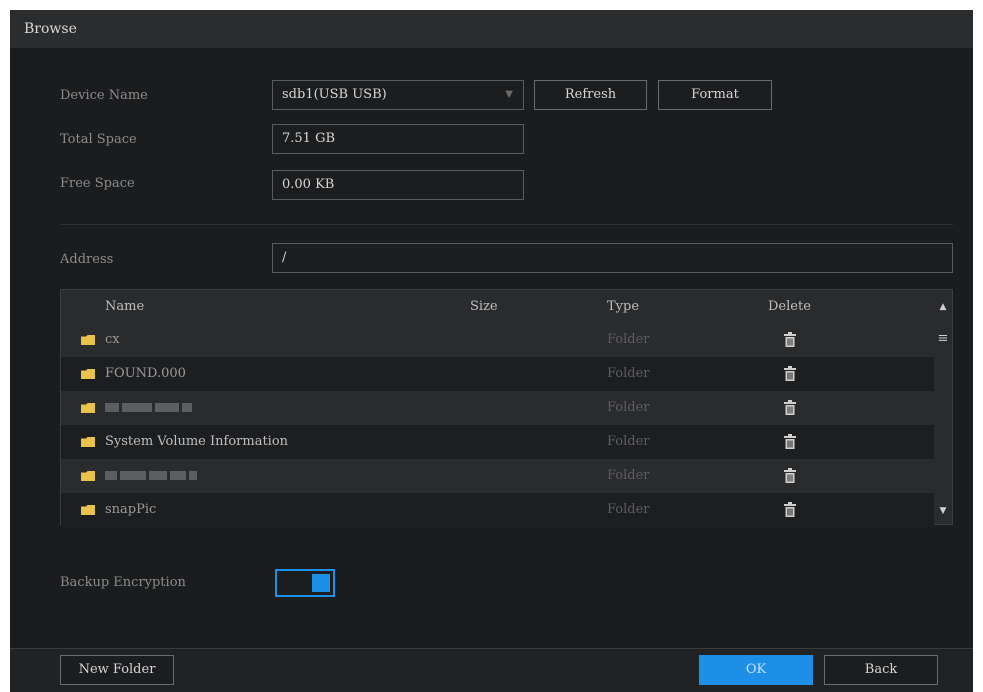 The width and height of the screenshot is (983, 692). What do you see at coordinates (943, 511) in the screenshot?
I see `scroll-down-icon: ▼` at bounding box center [943, 511].